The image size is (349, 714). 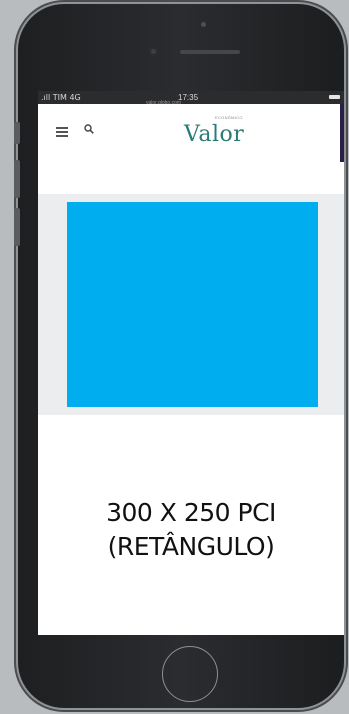 I want to click on mute-switch, so click(x=17, y=133).